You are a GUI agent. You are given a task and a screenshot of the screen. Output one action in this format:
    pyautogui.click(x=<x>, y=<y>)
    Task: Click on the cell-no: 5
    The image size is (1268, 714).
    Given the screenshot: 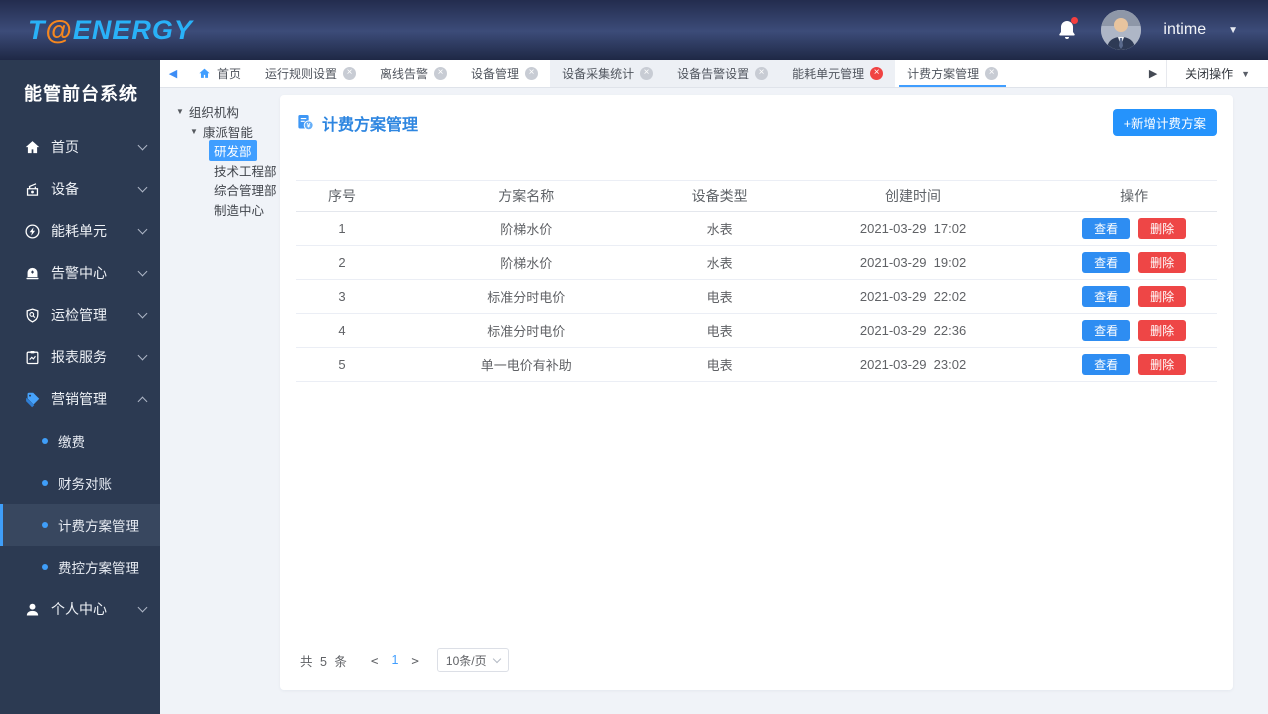 What is the action you would take?
    pyautogui.click(x=342, y=364)
    